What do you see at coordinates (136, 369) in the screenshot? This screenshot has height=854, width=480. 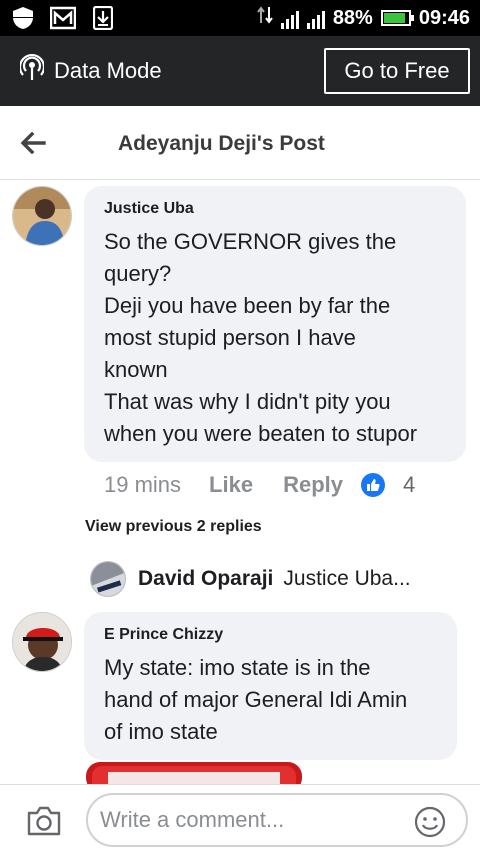 I see `comment-line: known` at bounding box center [136, 369].